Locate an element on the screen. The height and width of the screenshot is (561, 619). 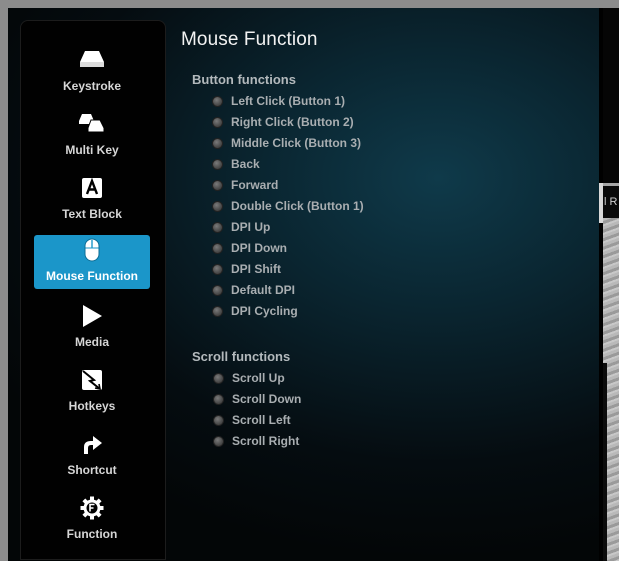
sidebar-item-label: Media is located at coordinates (91, 342).